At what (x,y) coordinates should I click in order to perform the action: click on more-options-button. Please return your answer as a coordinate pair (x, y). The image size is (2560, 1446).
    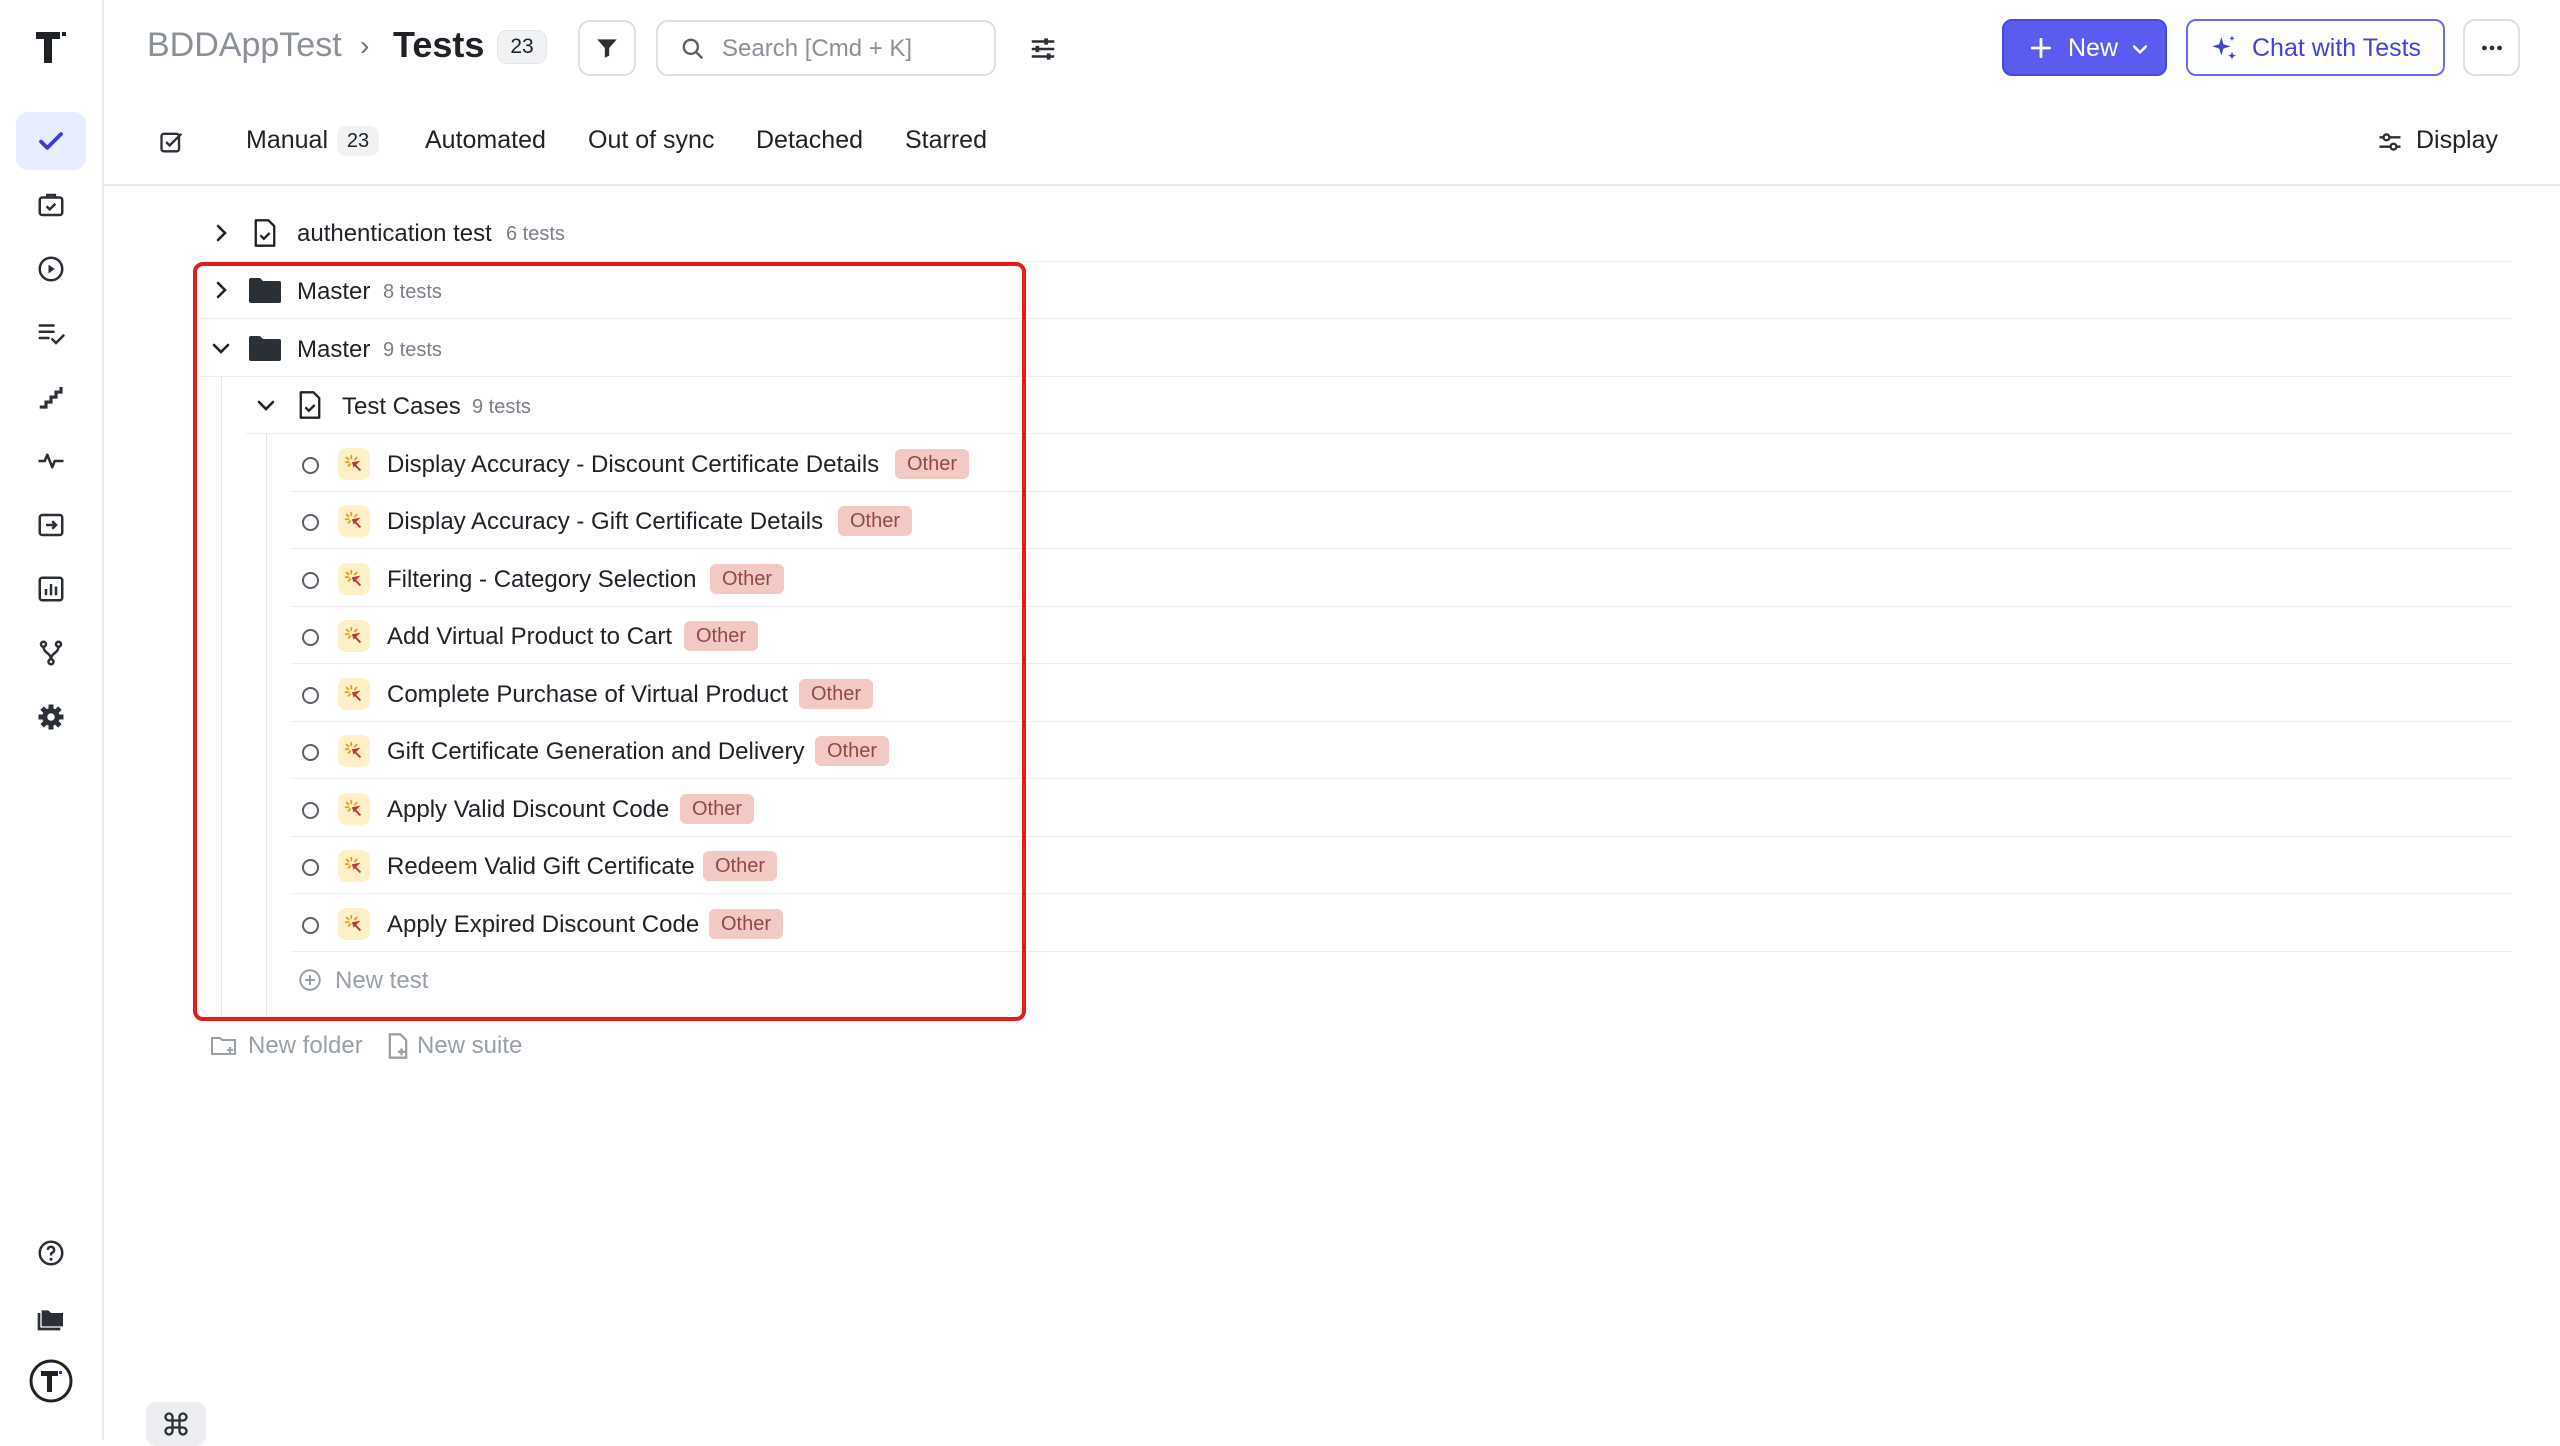
    Looking at the image, I should click on (2491, 47).